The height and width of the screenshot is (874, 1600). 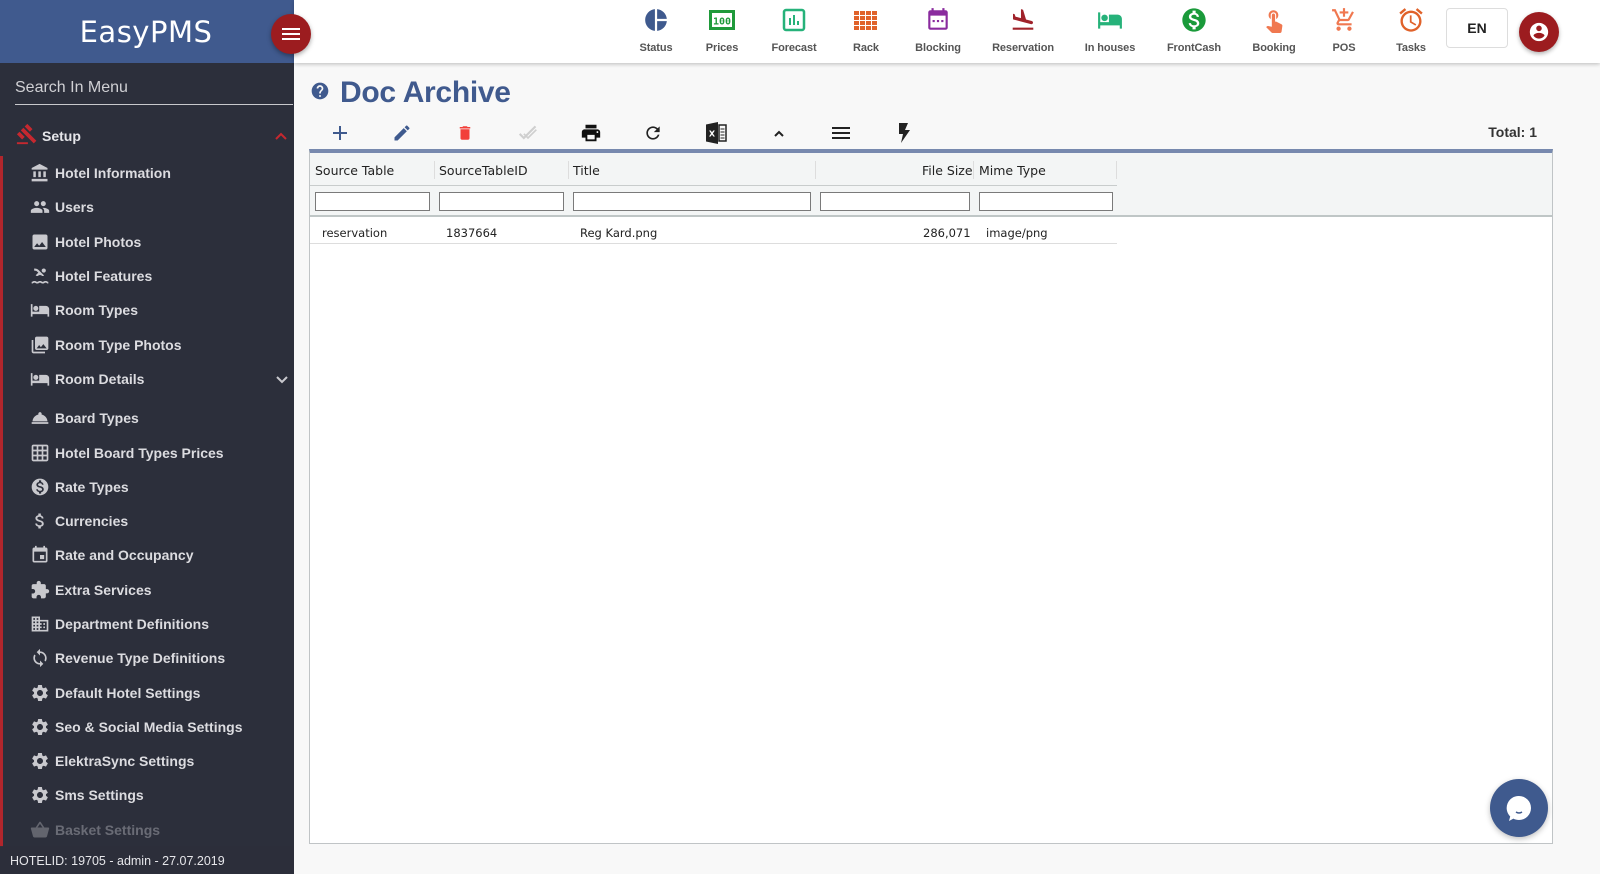 I want to click on sidebar-item-elektrasync-settings: ElektraSync Settings, so click(x=147, y=761).